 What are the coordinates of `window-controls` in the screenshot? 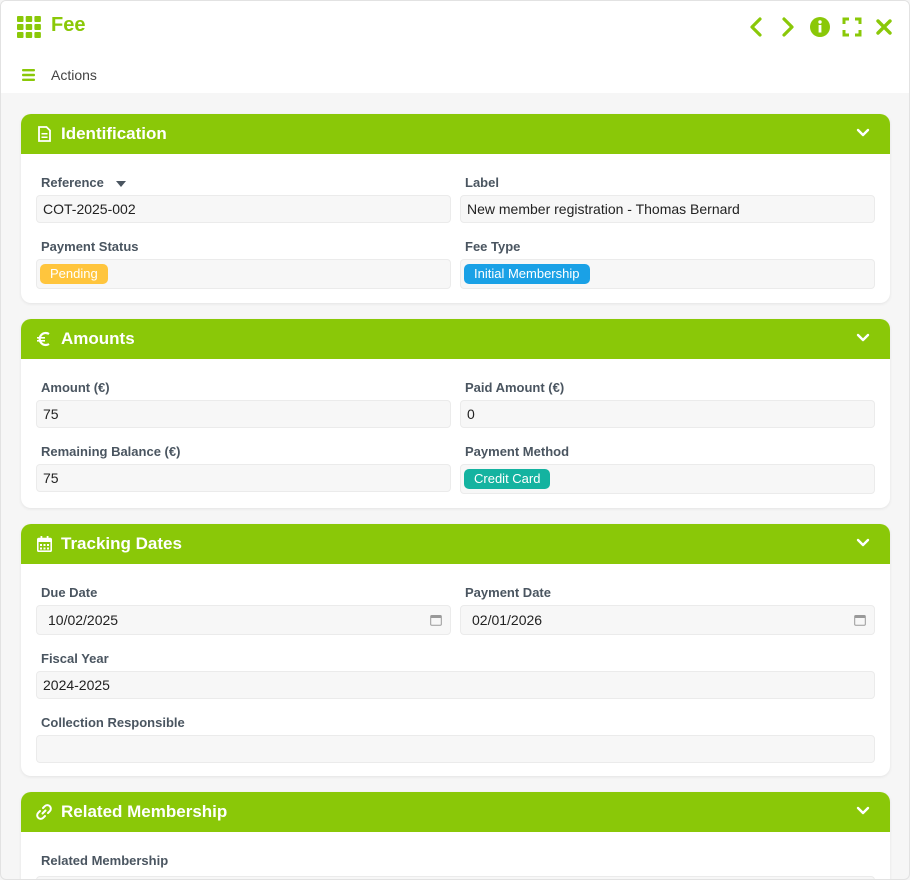 It's located at (820, 27).